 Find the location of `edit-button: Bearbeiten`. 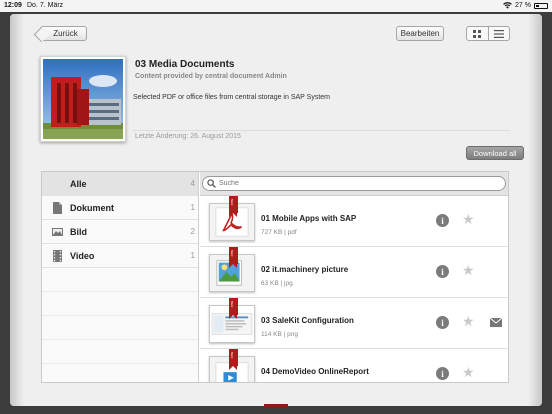

edit-button: Bearbeiten is located at coordinates (420, 33).